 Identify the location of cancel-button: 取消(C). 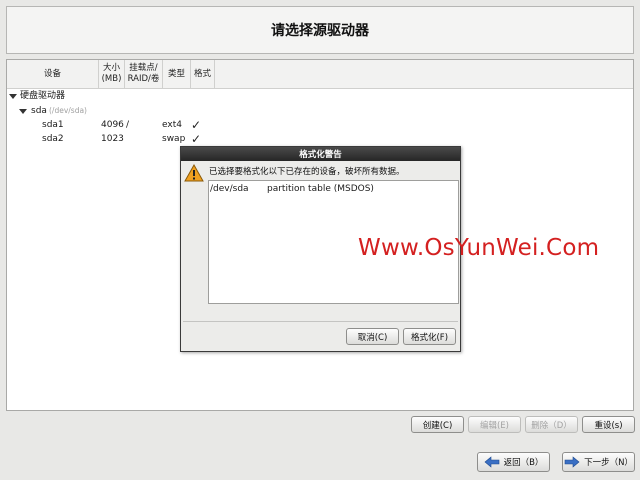
(372, 336).